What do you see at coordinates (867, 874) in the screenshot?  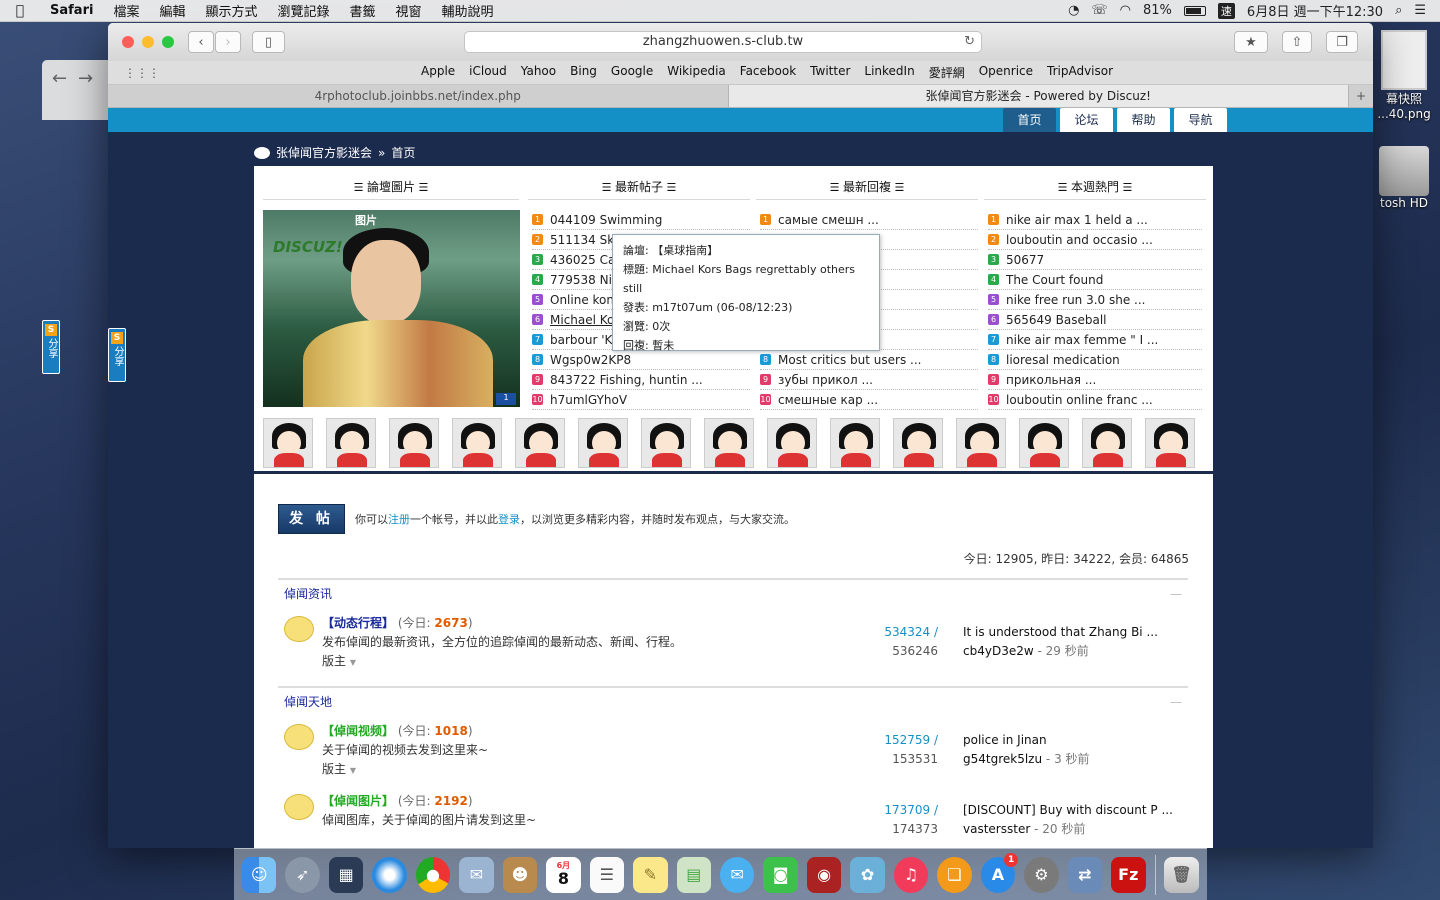 I see `photos-icon: ✿` at bounding box center [867, 874].